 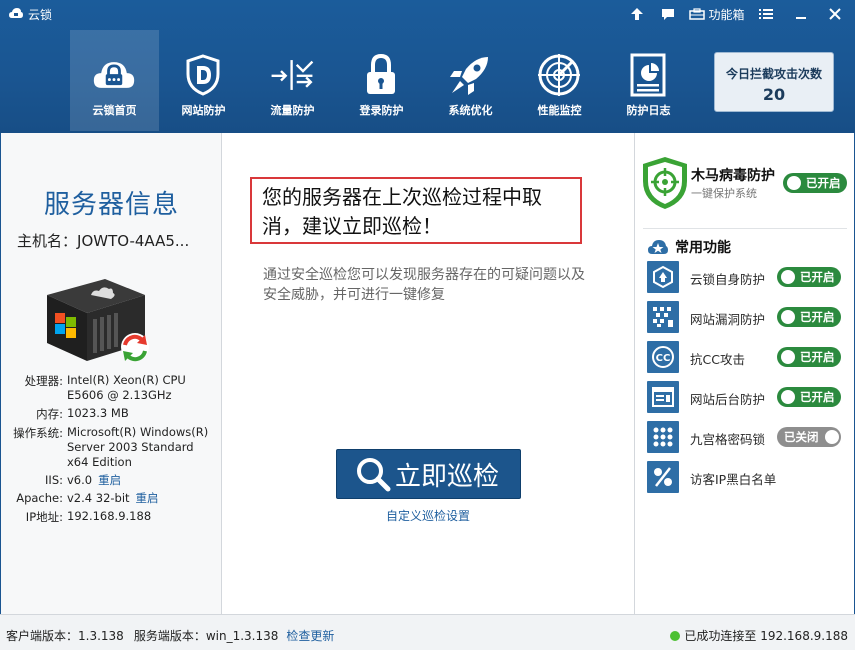 I want to click on toolbox-label: 功能箱, so click(x=726, y=14).